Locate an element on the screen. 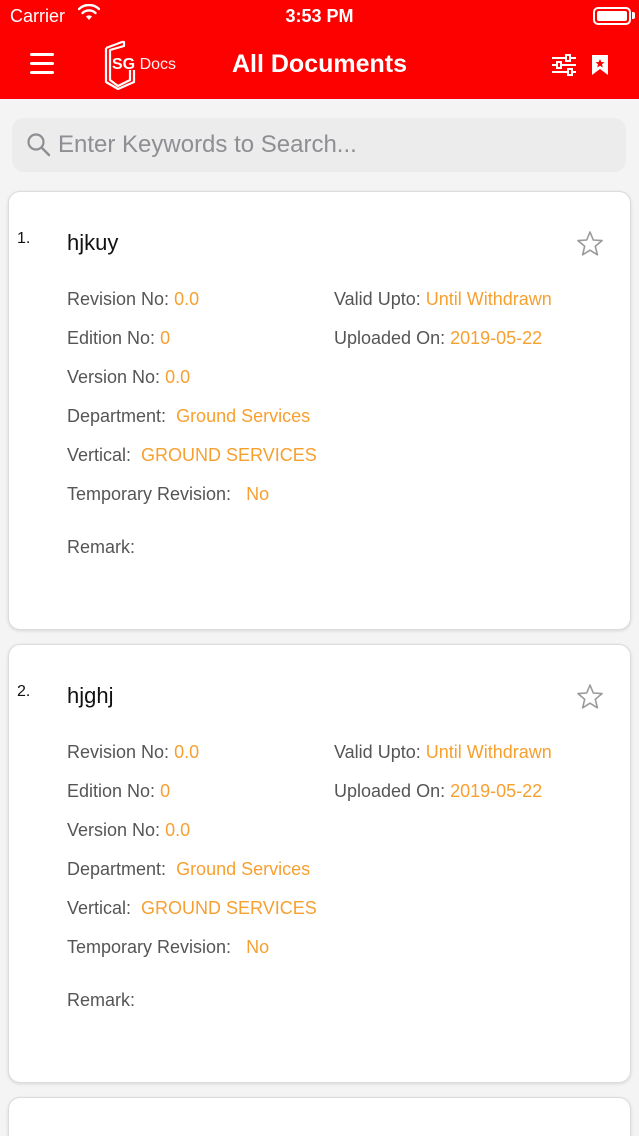 Image resolution: width=639 pixels, height=1136 pixels. document-index: 1. is located at coordinates (24, 238).